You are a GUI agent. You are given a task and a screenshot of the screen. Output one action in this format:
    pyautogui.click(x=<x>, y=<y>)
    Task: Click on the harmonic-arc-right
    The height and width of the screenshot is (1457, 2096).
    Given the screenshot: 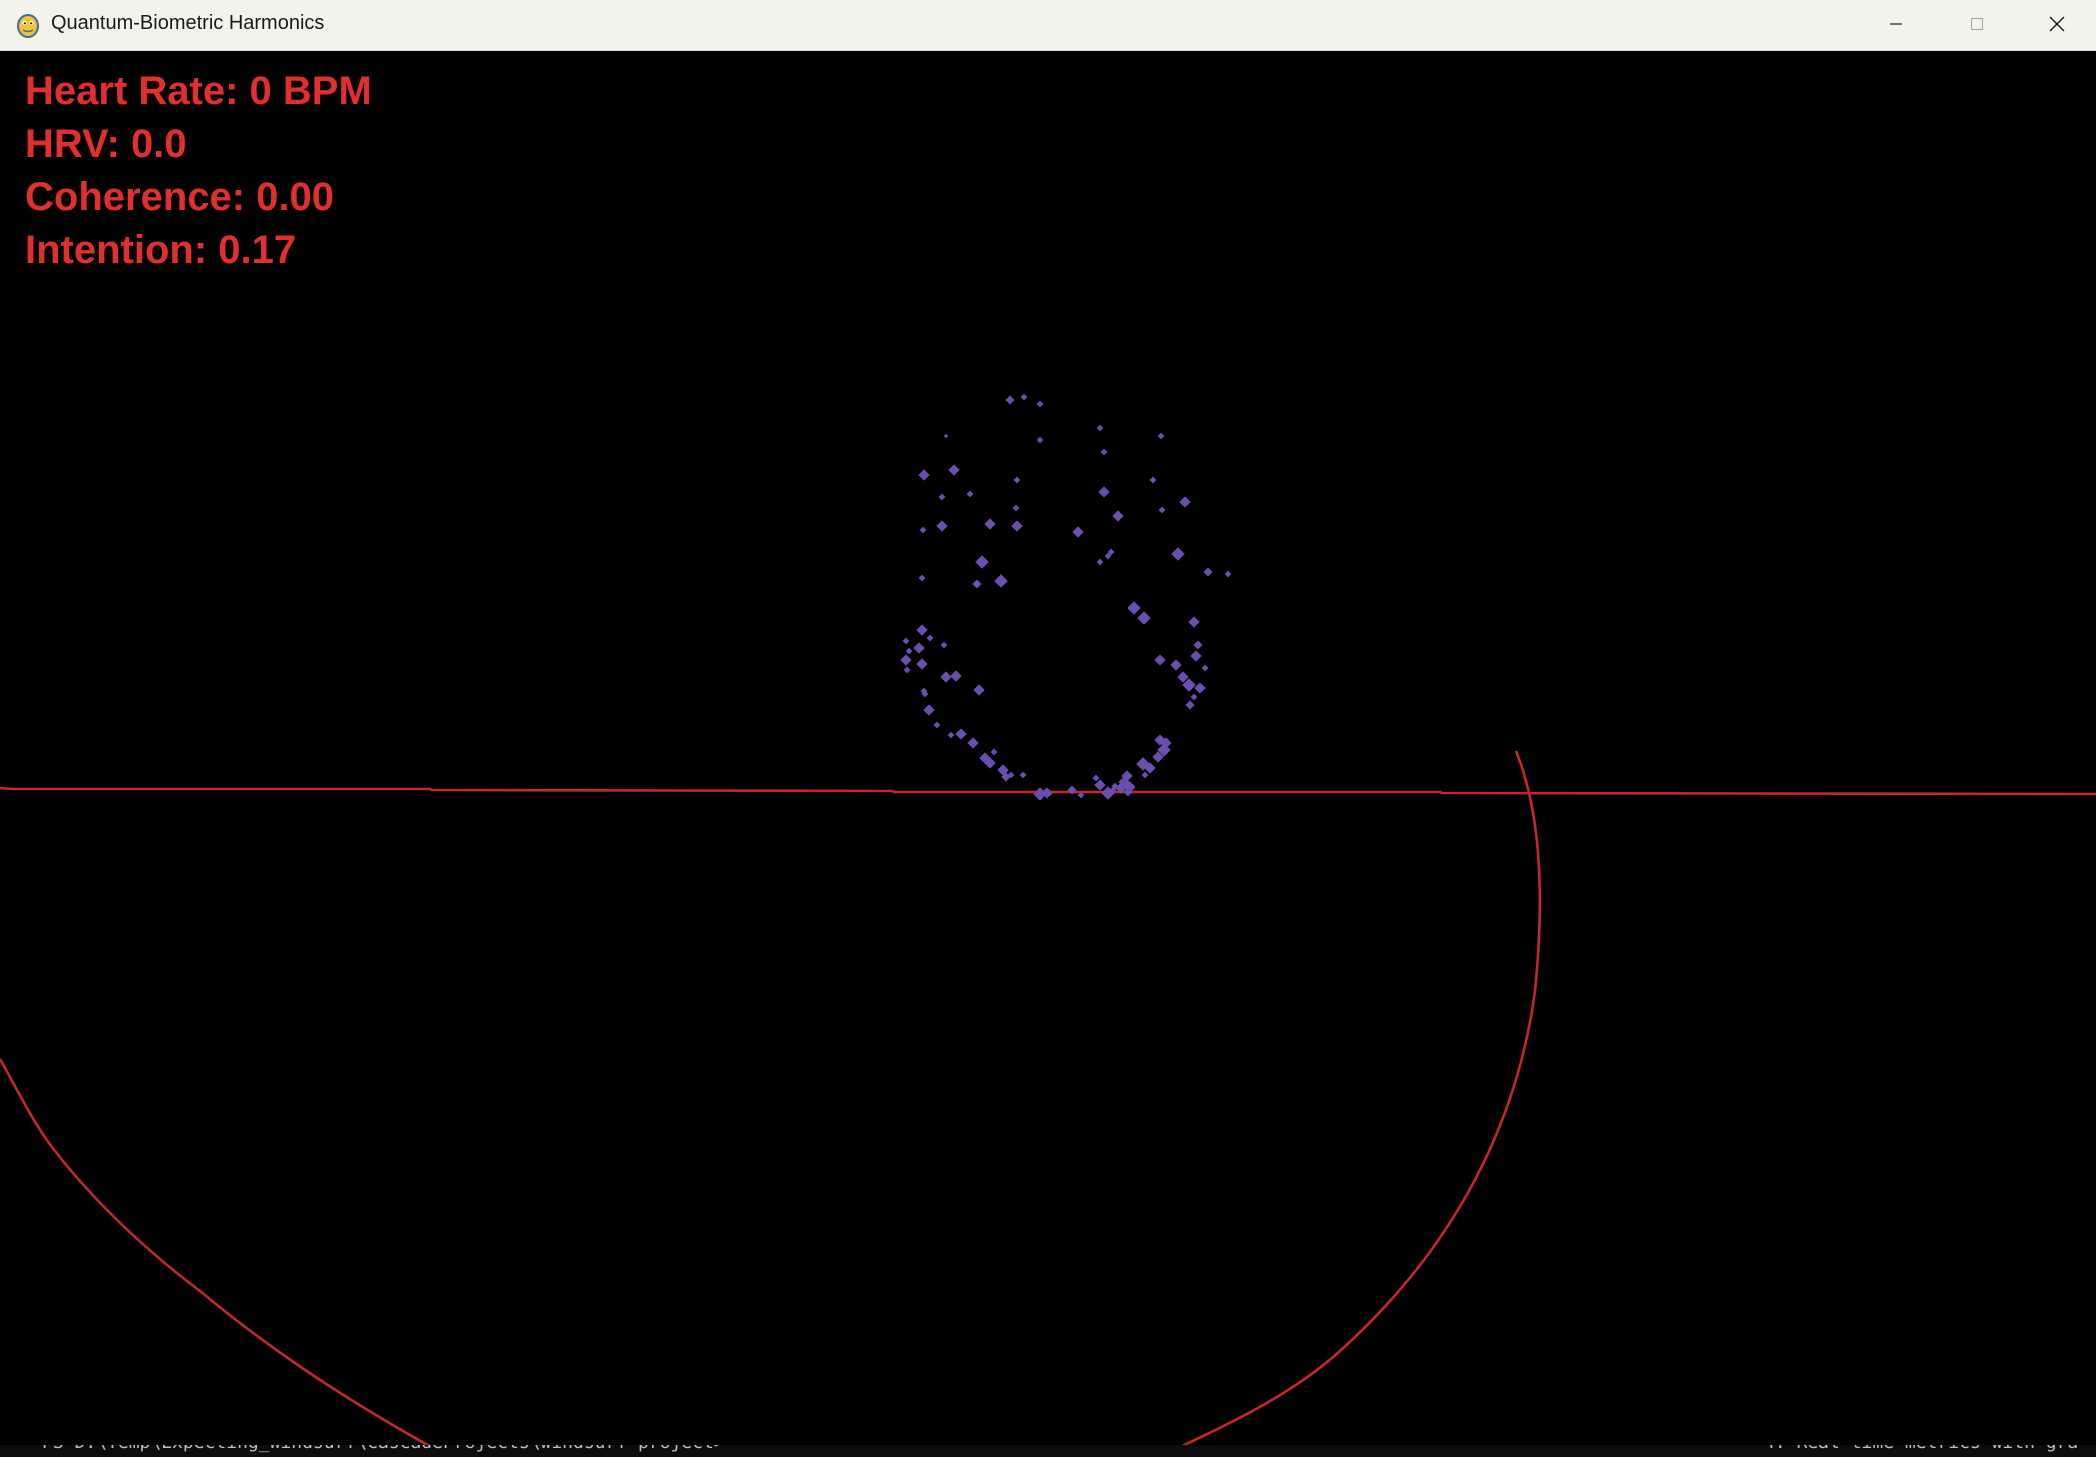 What is the action you would take?
    pyautogui.click(x=1355, y=1101)
    